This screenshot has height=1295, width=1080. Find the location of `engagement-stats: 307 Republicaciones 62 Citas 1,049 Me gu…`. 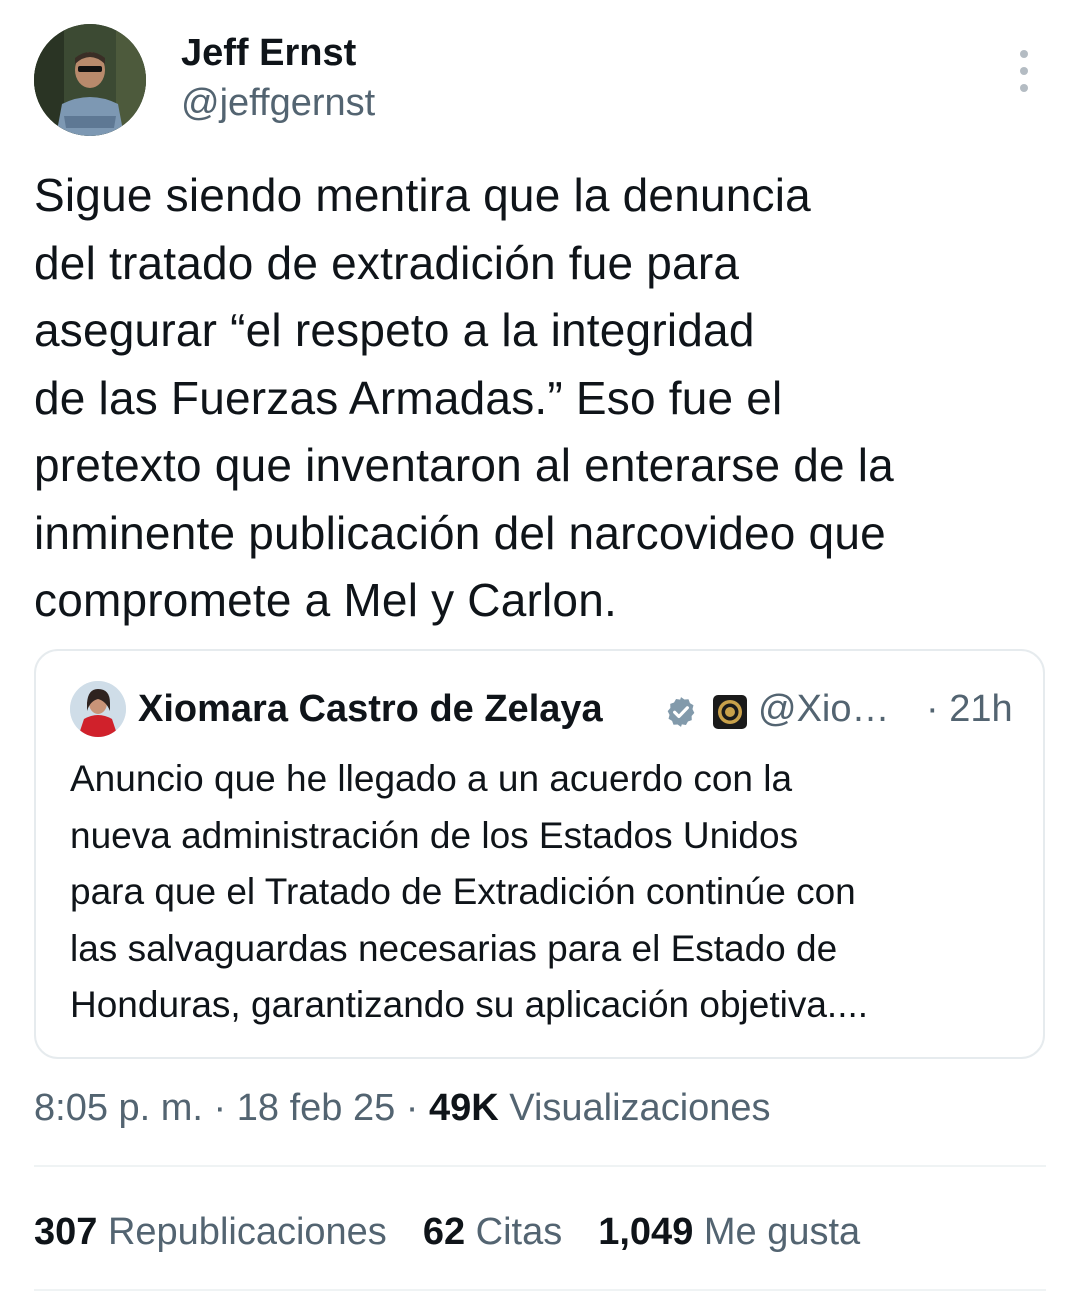

engagement-stats: 307 Republicaciones 62 Citas 1,049 Me gu… is located at coordinates (465, 1232).